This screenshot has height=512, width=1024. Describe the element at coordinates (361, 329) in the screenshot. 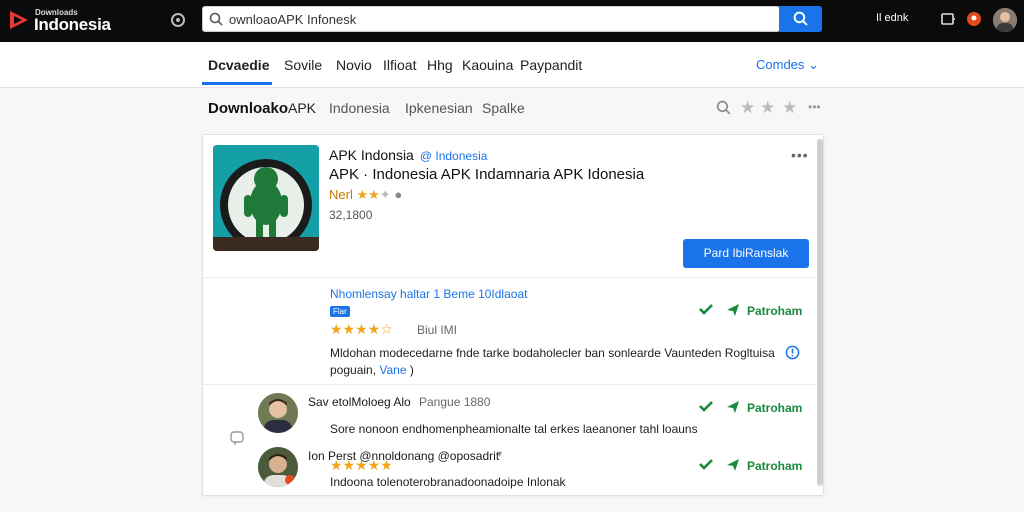

I see `review-stars: ★★★★☆` at that location.